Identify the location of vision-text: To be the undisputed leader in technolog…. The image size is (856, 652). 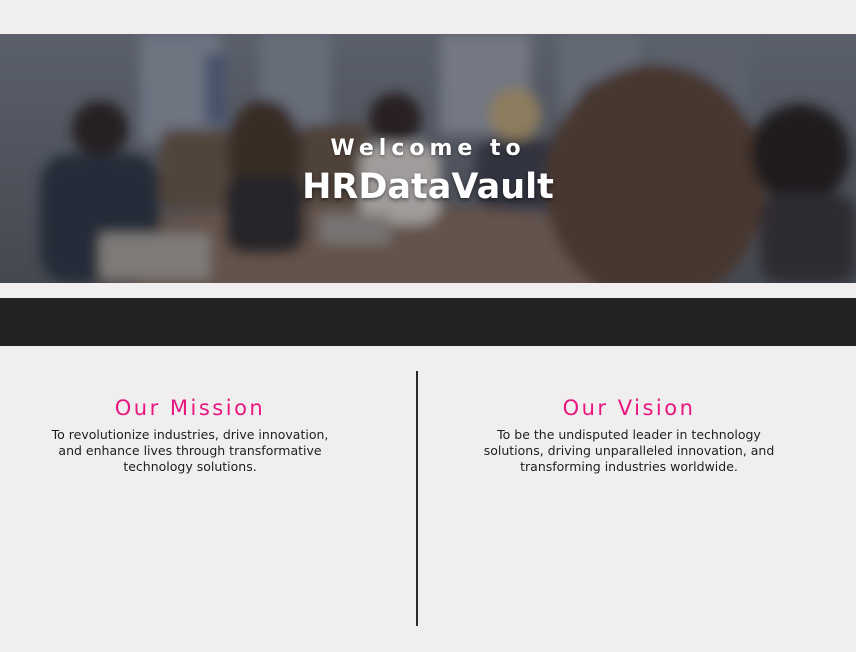
(629, 450).